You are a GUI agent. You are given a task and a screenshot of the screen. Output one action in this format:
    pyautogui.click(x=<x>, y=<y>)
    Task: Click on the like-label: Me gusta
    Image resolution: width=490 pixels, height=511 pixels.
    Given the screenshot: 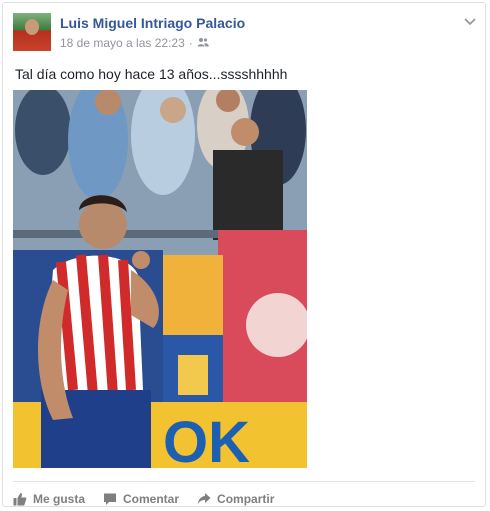 What is the action you would take?
    pyautogui.click(x=59, y=499)
    